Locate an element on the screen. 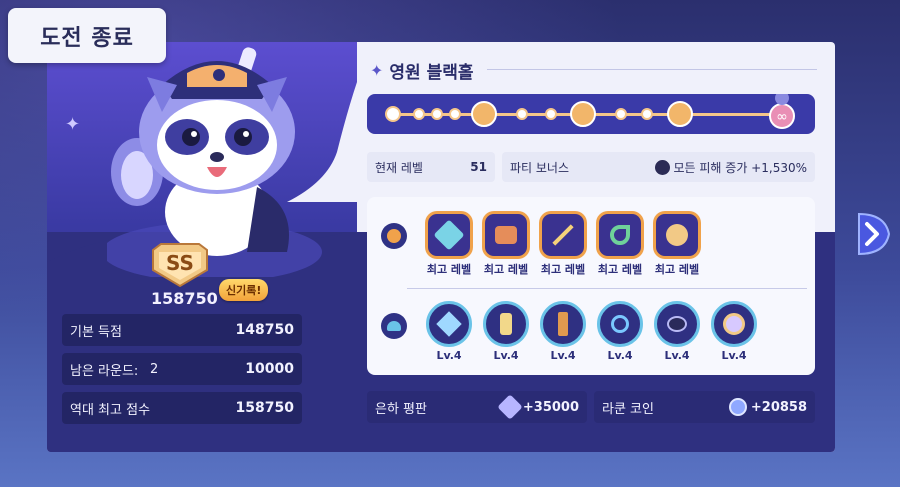 This screenshot has height=487, width=900. current-level: 현재 레벨 51 is located at coordinates (431, 167).